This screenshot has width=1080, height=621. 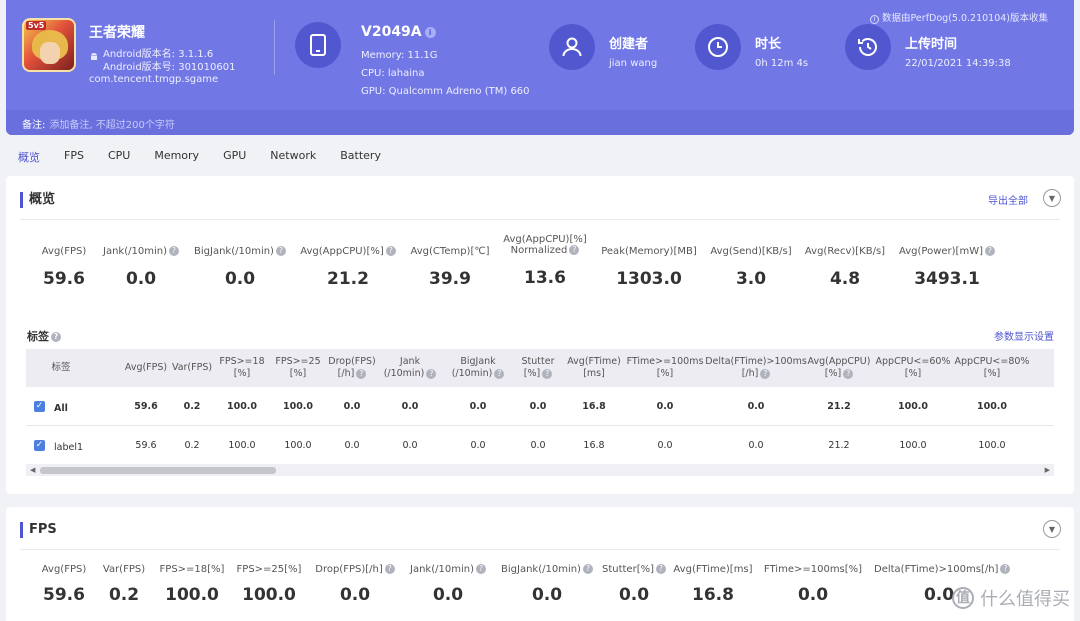 I want to click on column-header: Avg(AppCPU) [%]?, so click(x=839, y=368).